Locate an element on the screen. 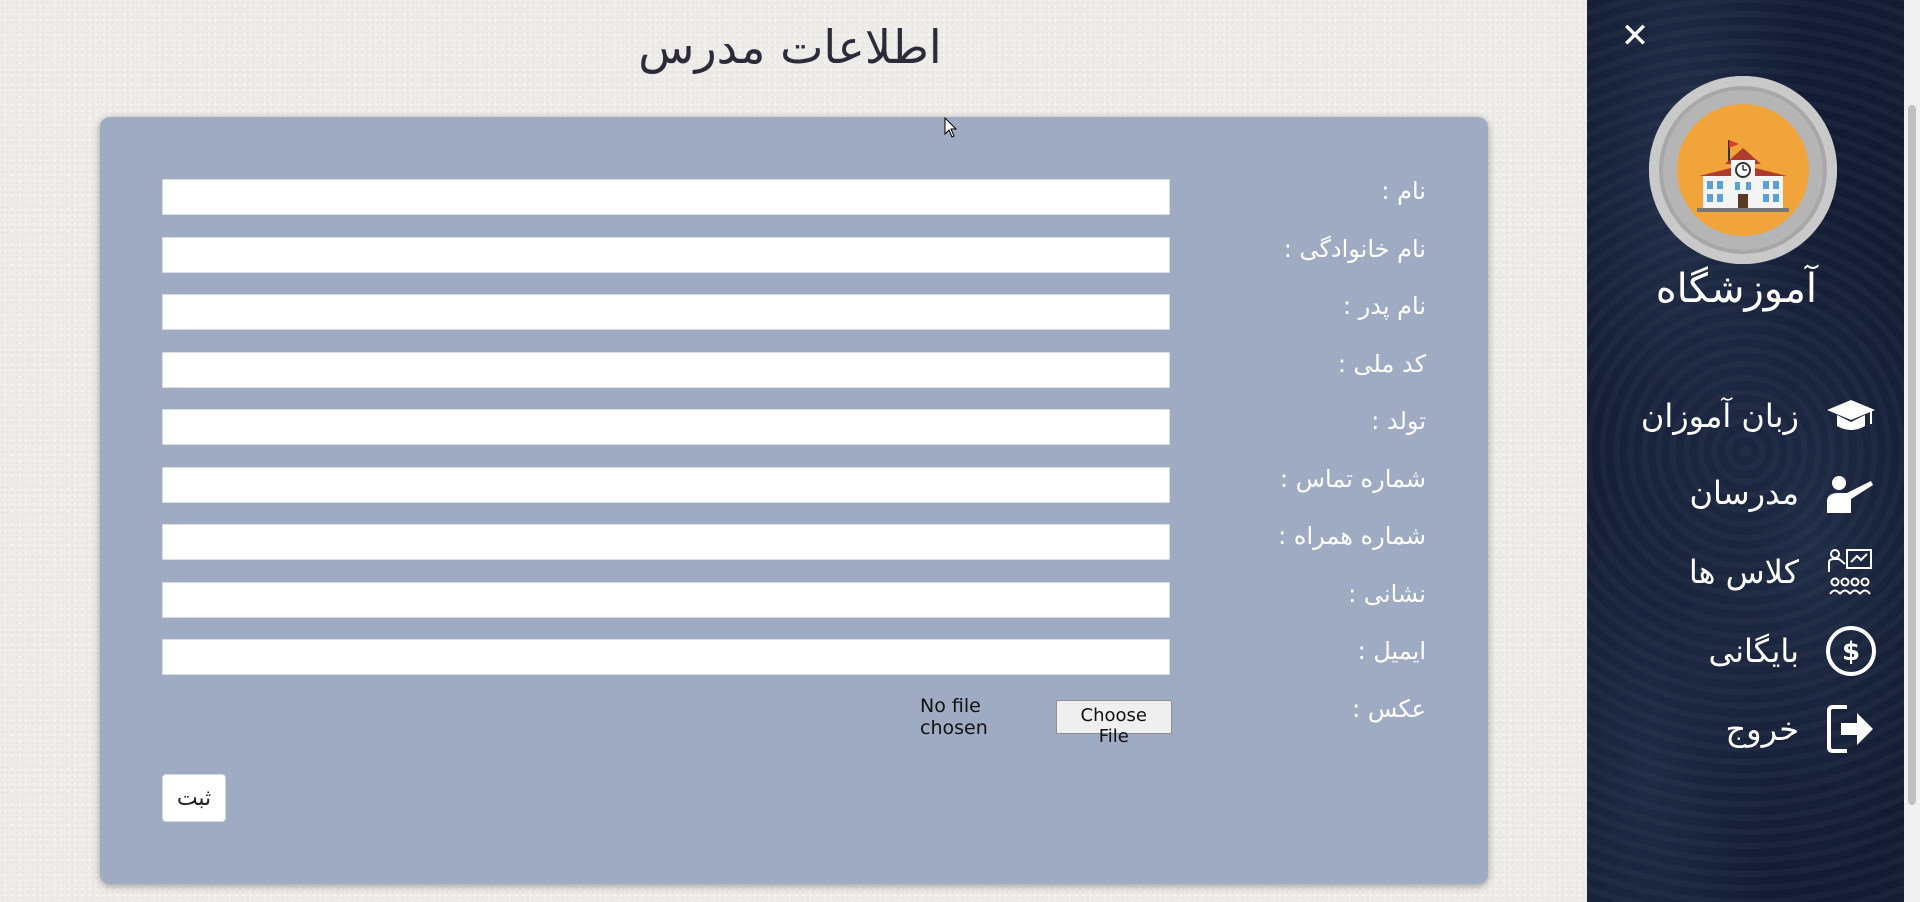  photo-label: عکس : is located at coordinates (1389, 709).